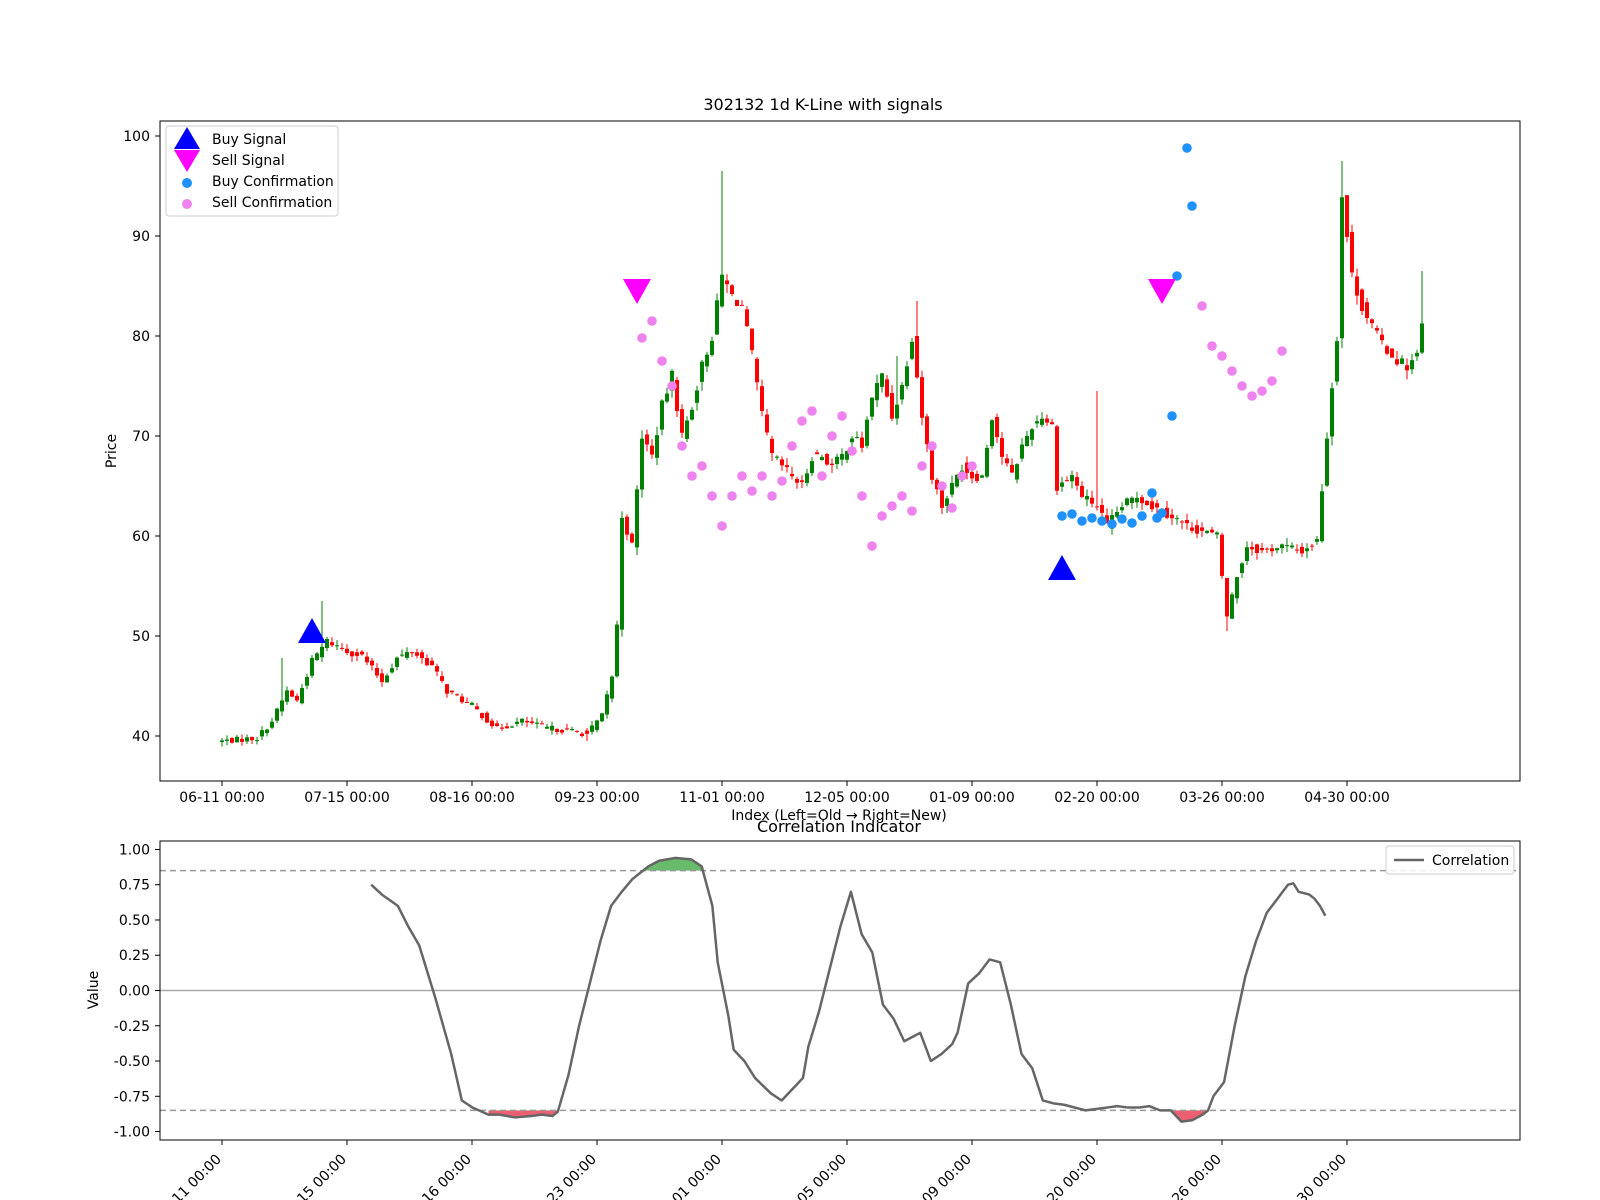  What do you see at coordinates (141, 237) in the screenshot?
I see `kline-y-tick-label: 90` at bounding box center [141, 237].